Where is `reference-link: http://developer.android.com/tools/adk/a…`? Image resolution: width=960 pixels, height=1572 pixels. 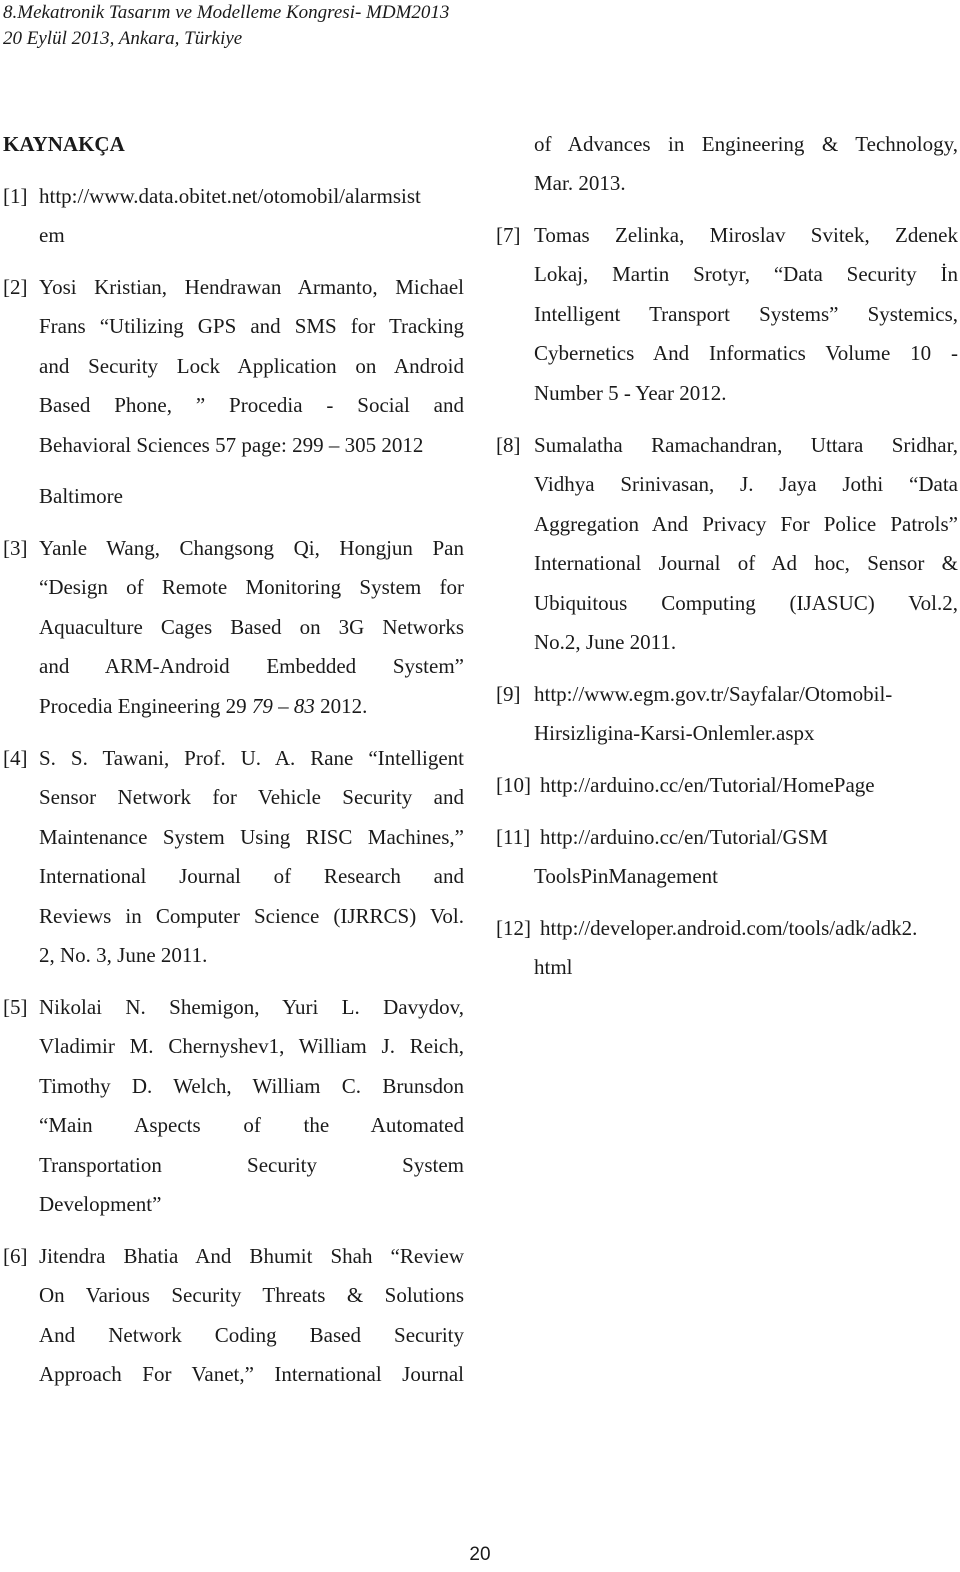 reference-link: http://developer.android.com/tools/adk/a… is located at coordinates (749, 928).